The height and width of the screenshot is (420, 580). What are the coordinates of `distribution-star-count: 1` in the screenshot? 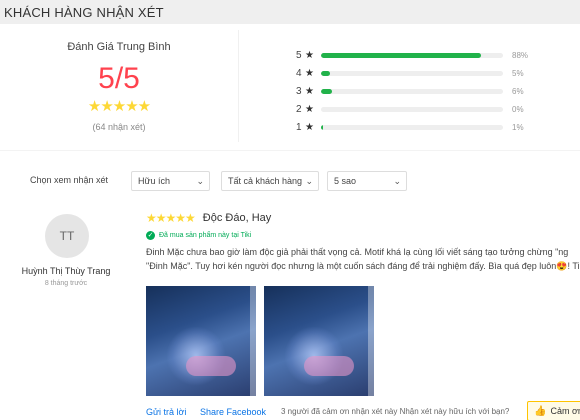 It's located at (299, 127).